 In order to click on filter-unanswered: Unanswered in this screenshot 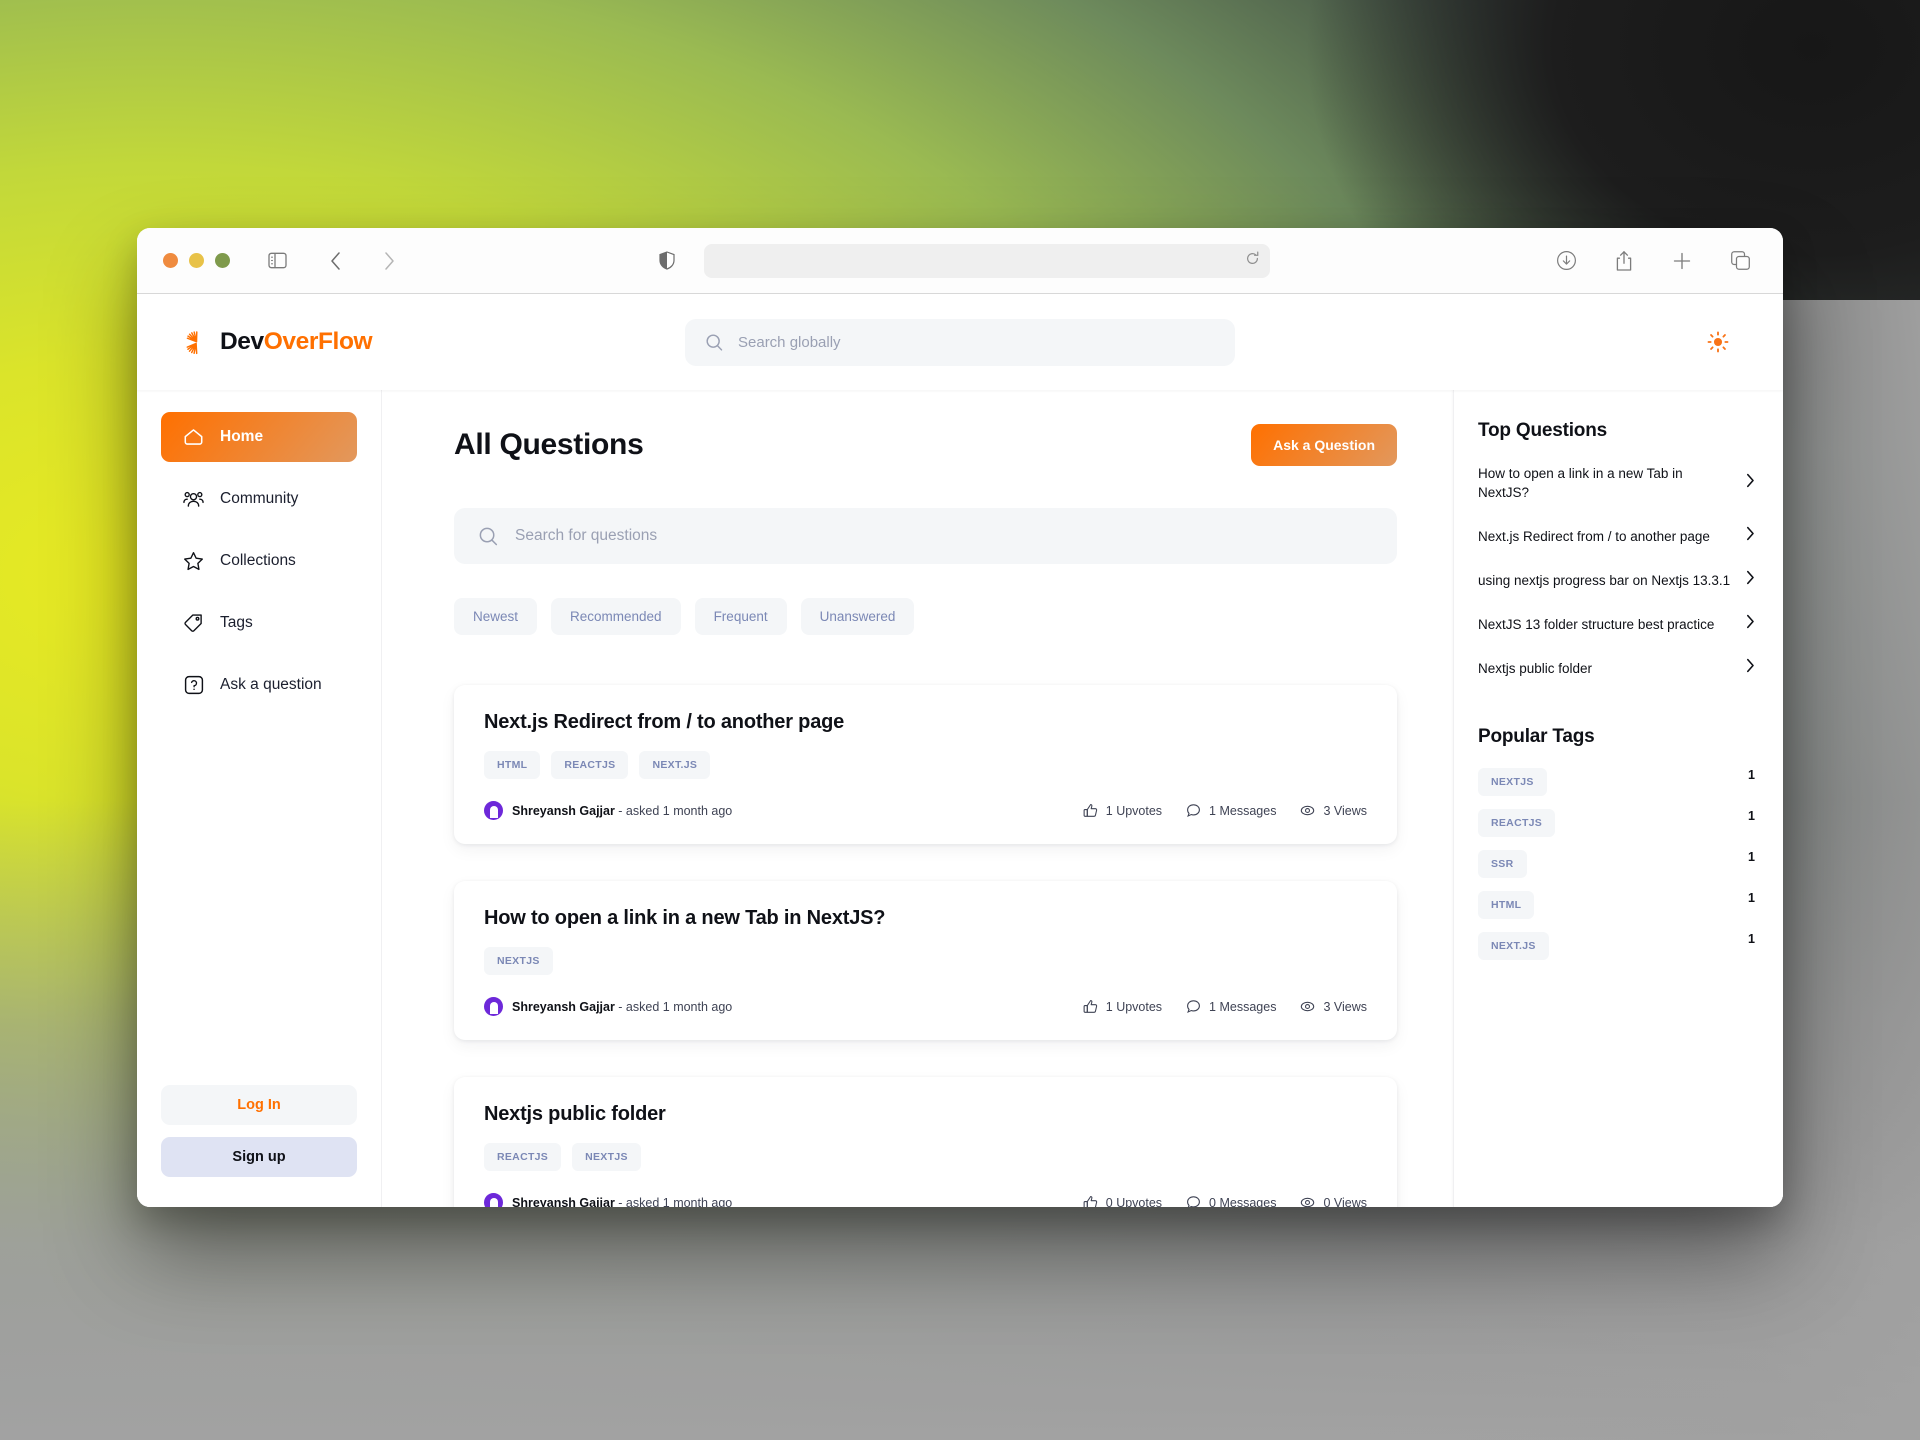, I will do `click(857, 616)`.